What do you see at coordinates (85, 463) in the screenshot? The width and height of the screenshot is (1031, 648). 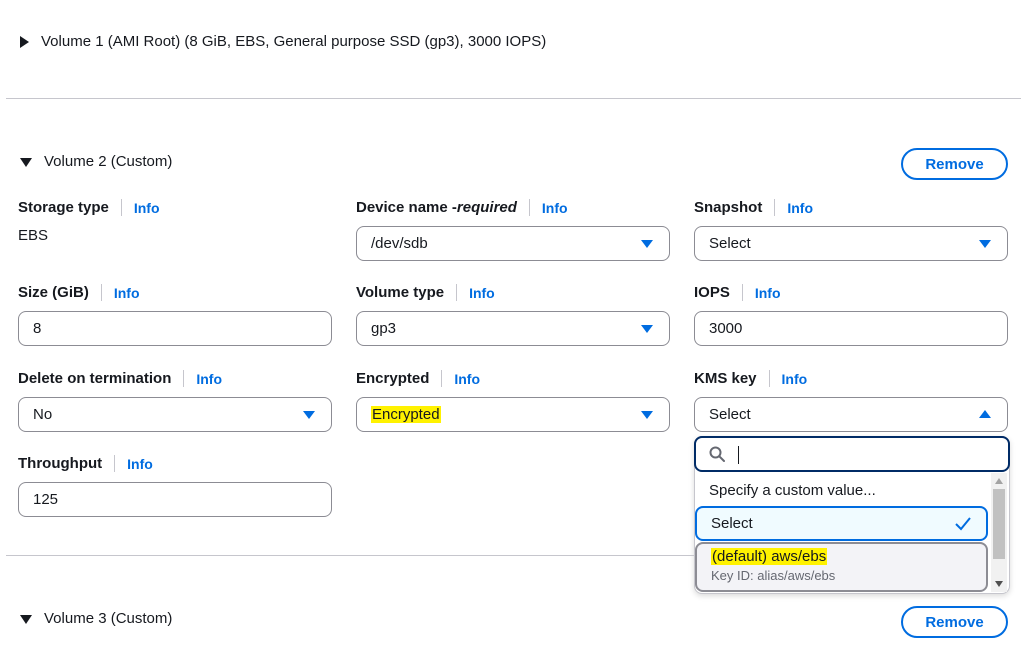 I see `throughput-label: Throughput Info` at bounding box center [85, 463].